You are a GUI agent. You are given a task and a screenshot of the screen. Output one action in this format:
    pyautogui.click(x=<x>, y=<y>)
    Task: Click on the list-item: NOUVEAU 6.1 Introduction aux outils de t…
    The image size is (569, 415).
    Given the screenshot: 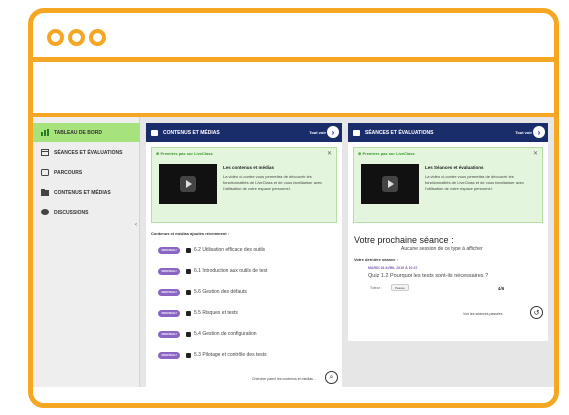 What is the action you would take?
    pyautogui.click(x=212, y=271)
    